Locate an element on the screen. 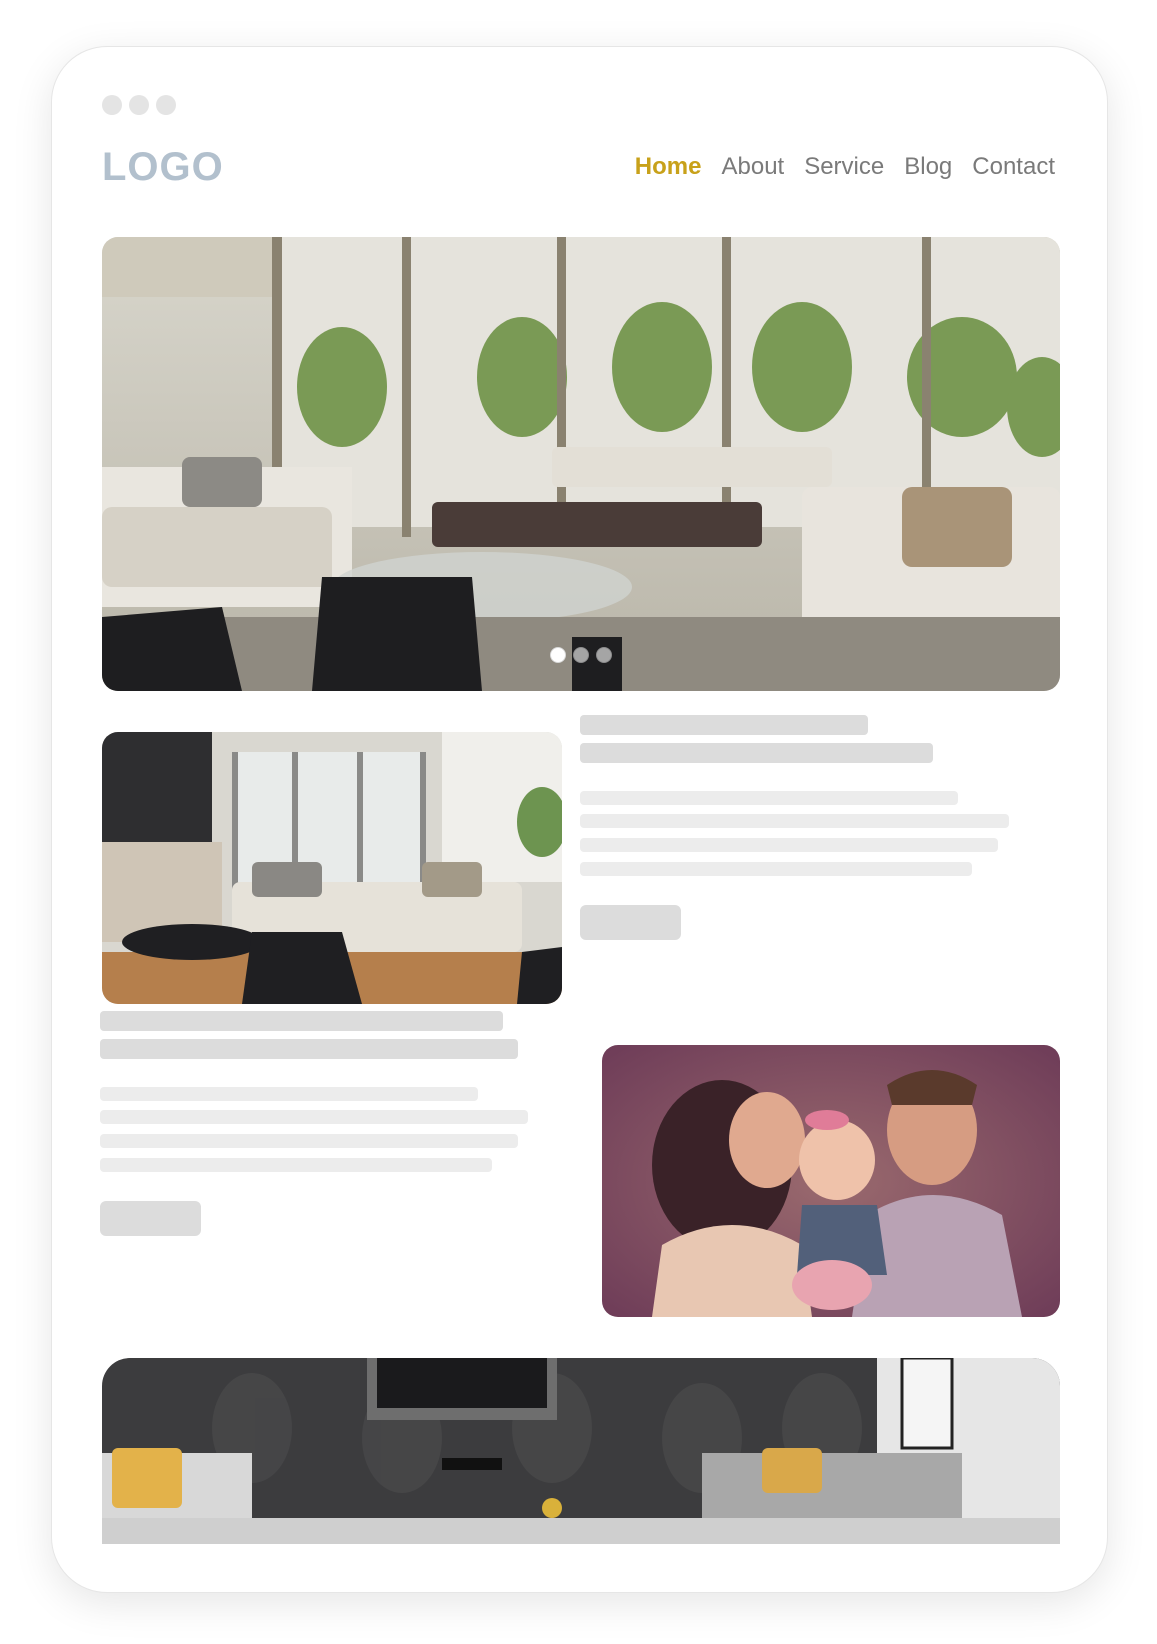  lounge-room-photo is located at coordinates (332, 868).